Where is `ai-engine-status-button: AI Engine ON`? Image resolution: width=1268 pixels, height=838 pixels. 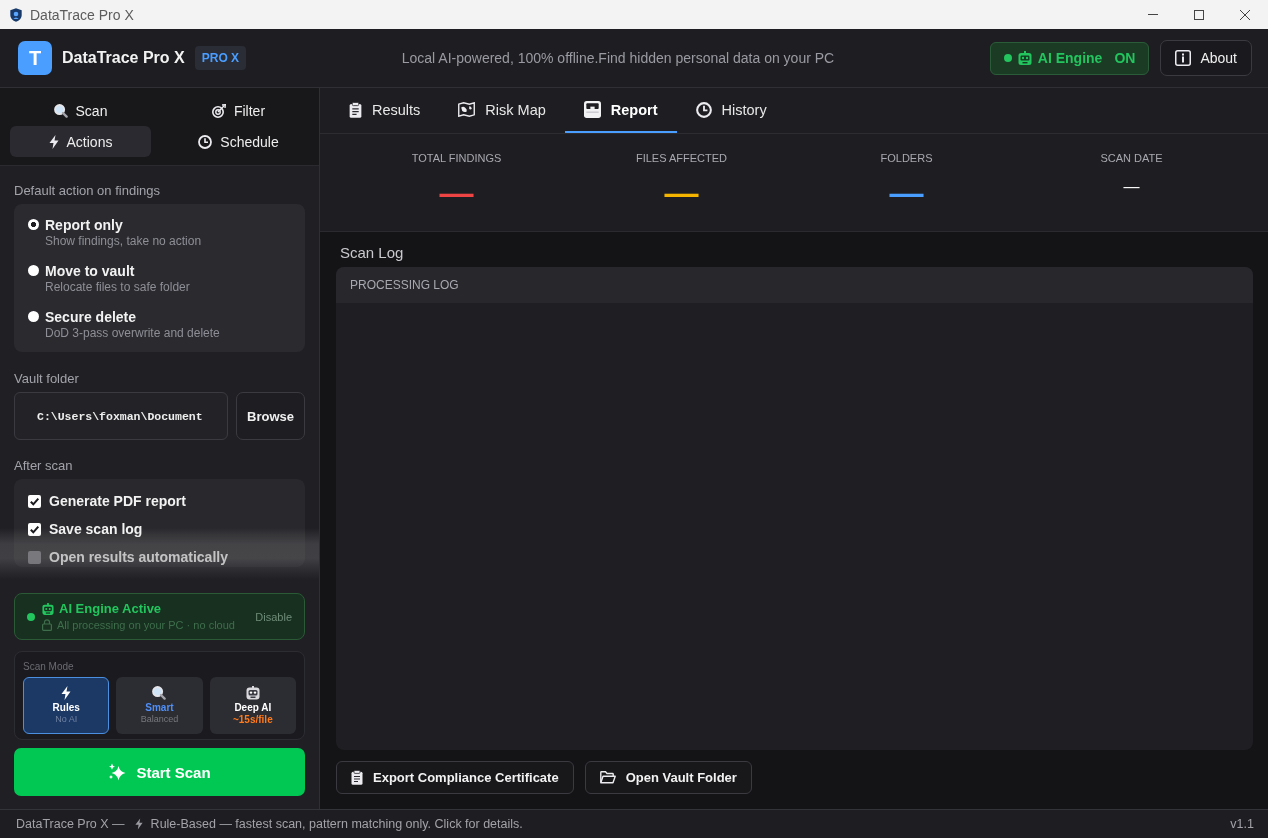 ai-engine-status-button: AI Engine ON is located at coordinates (1069, 58).